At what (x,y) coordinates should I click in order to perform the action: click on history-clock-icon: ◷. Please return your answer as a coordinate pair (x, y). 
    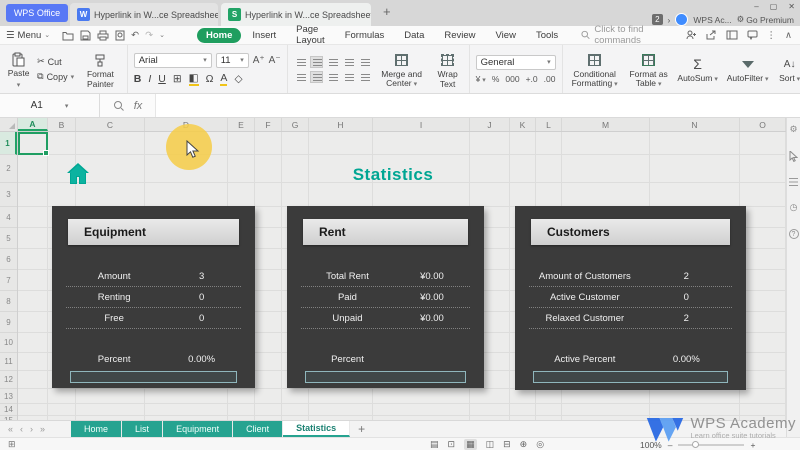
    Looking at the image, I should click on (794, 207).